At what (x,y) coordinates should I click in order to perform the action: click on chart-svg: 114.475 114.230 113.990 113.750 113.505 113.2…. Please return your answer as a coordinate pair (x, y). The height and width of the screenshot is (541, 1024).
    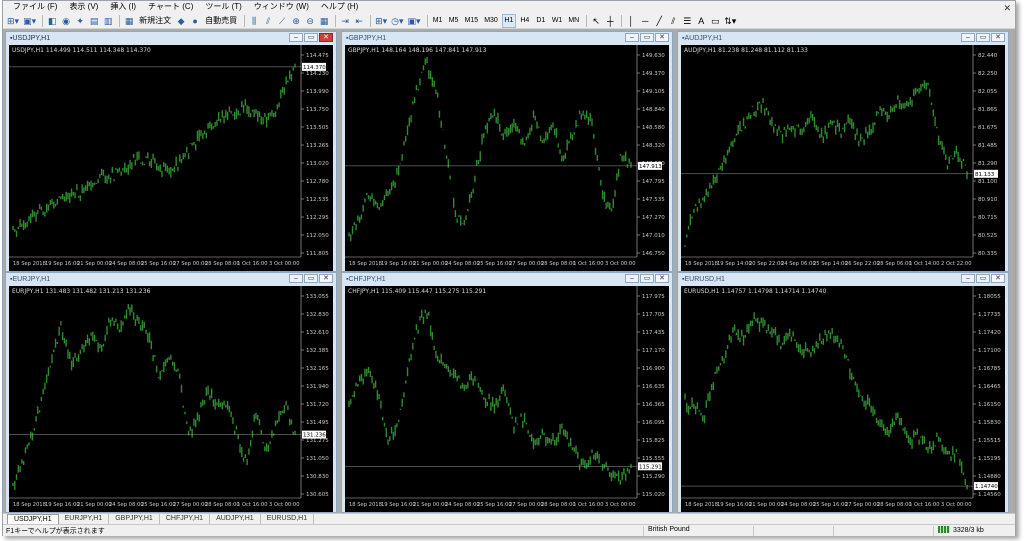
    Looking at the image, I should click on (169, 156).